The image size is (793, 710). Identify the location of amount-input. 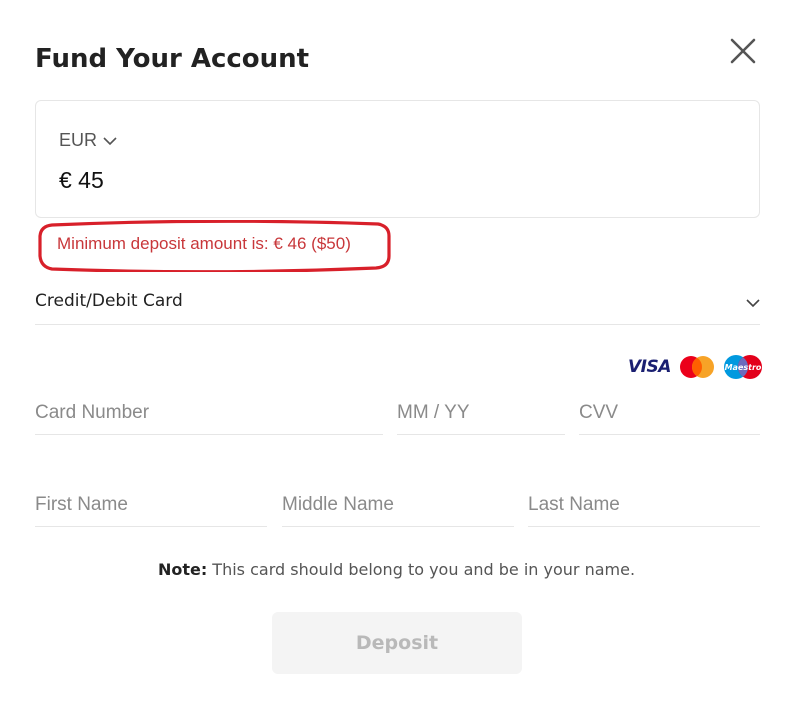
(209, 180).